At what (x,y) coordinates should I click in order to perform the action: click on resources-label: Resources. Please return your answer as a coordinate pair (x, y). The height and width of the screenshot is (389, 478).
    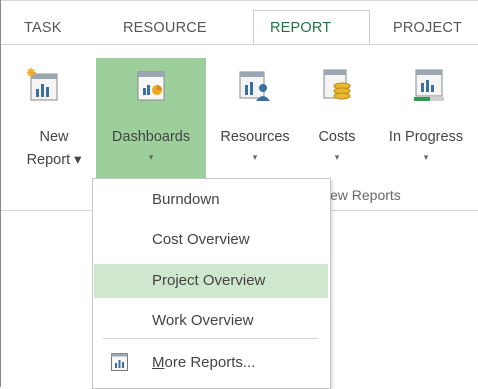
    Looking at the image, I should click on (255, 137).